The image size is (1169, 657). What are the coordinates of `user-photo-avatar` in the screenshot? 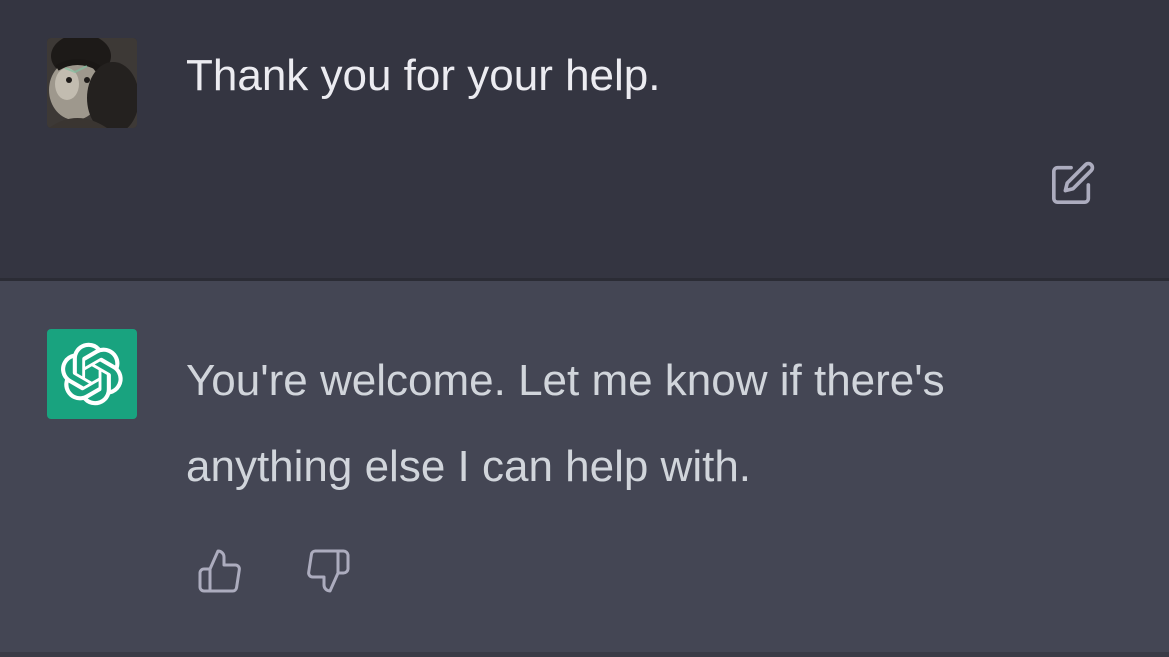 It's located at (92, 83).